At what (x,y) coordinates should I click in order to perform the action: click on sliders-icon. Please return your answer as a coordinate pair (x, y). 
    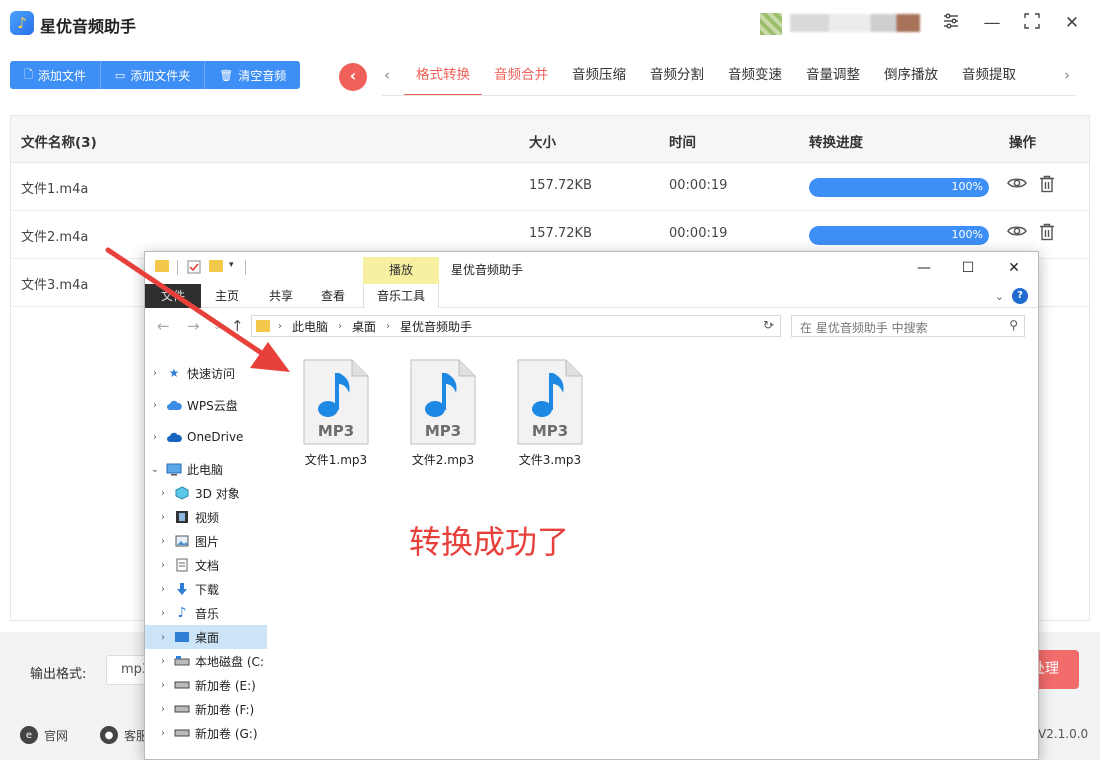
    Looking at the image, I should click on (951, 23).